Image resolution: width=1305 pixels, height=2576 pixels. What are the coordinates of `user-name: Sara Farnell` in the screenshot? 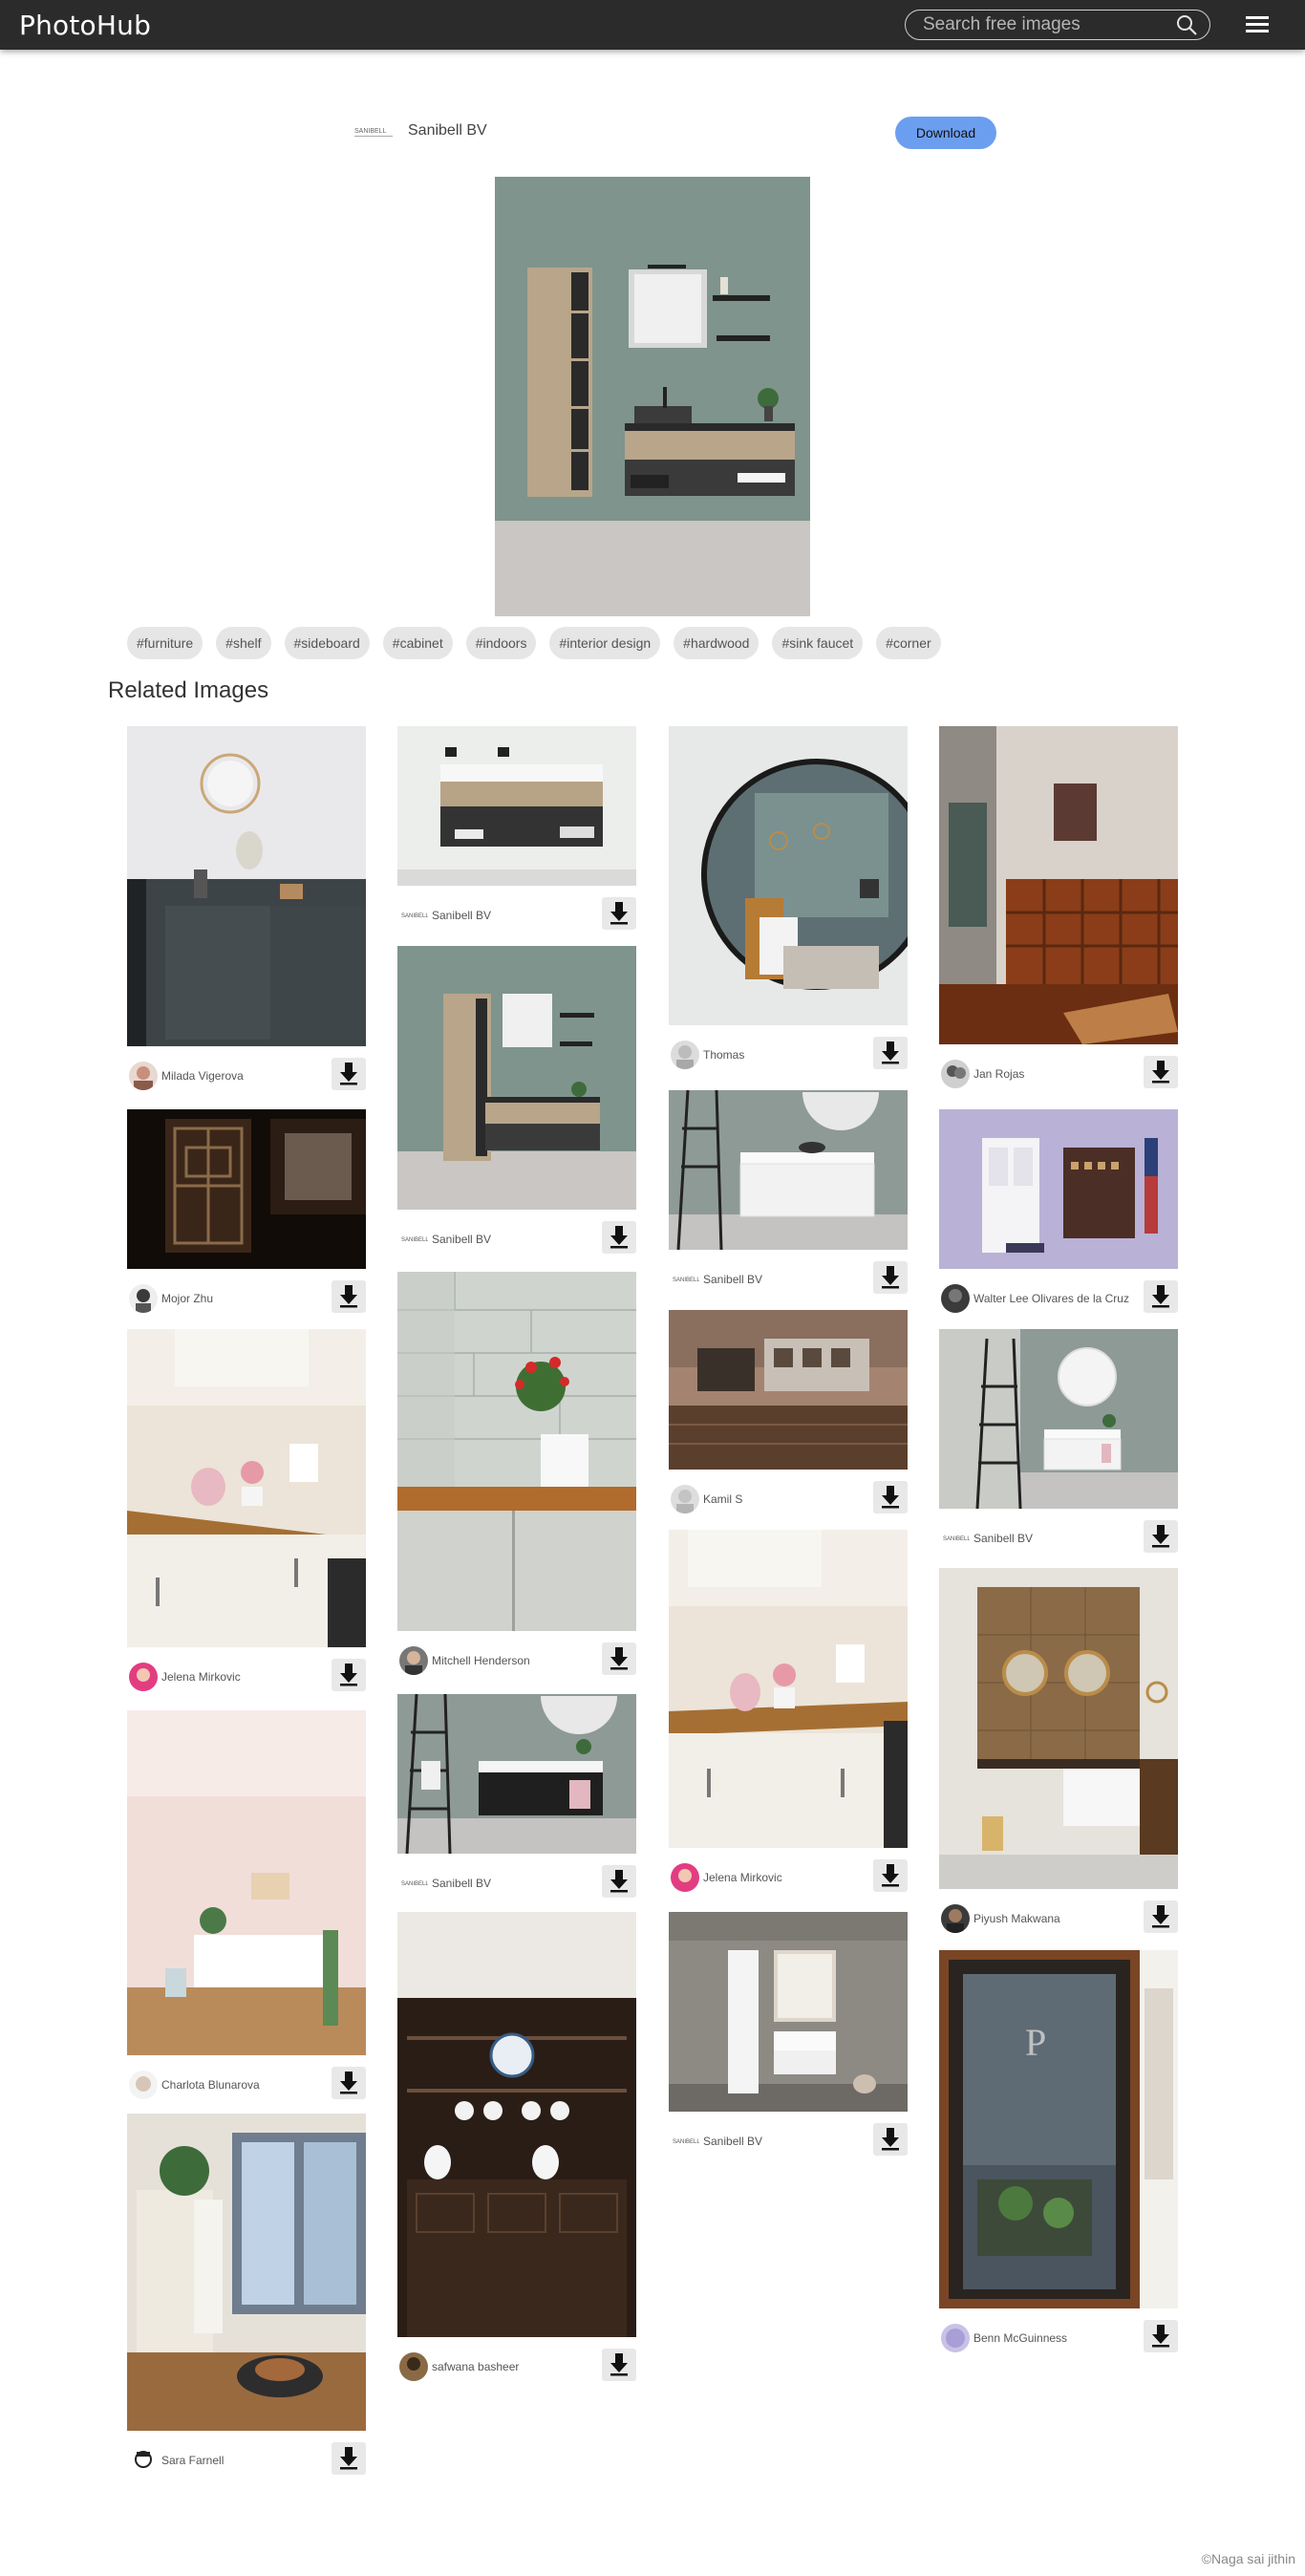 It's located at (192, 2460).